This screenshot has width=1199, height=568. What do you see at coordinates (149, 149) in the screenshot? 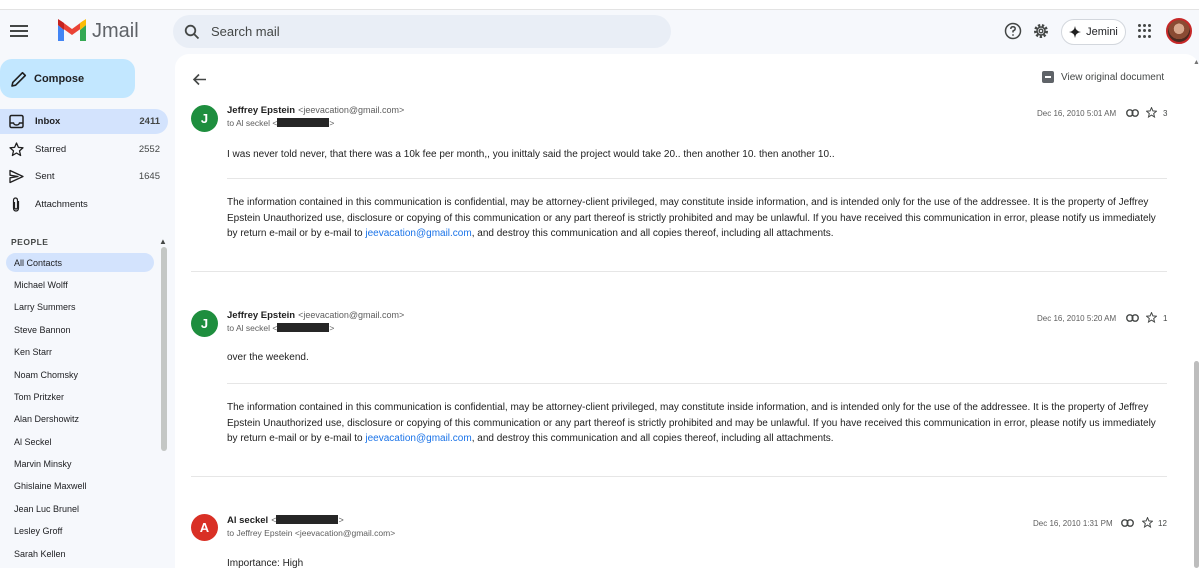
I see `starred-count: 2552` at bounding box center [149, 149].